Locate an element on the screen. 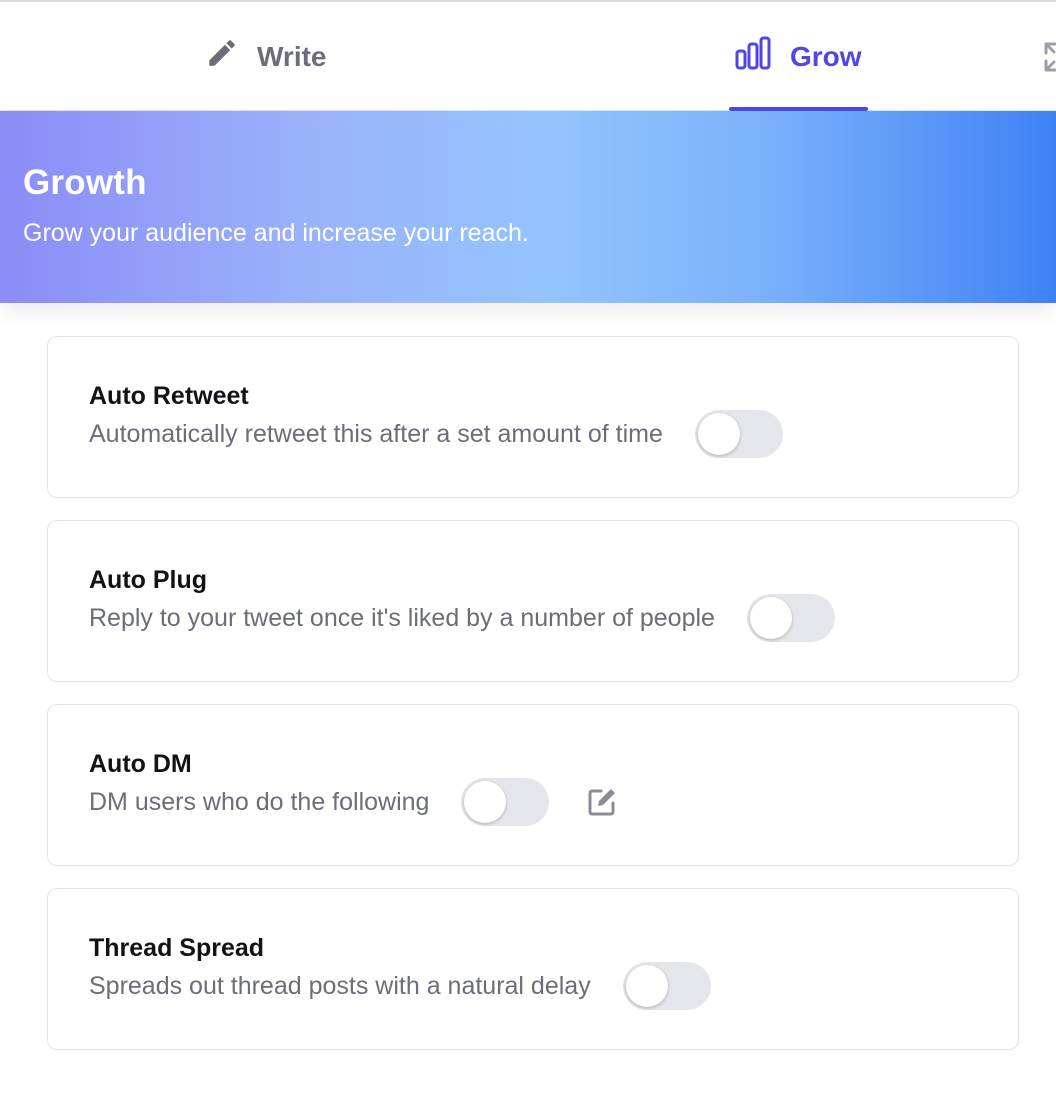 The image size is (1056, 1117). feature-title: Auto Retweet is located at coordinates (169, 396).